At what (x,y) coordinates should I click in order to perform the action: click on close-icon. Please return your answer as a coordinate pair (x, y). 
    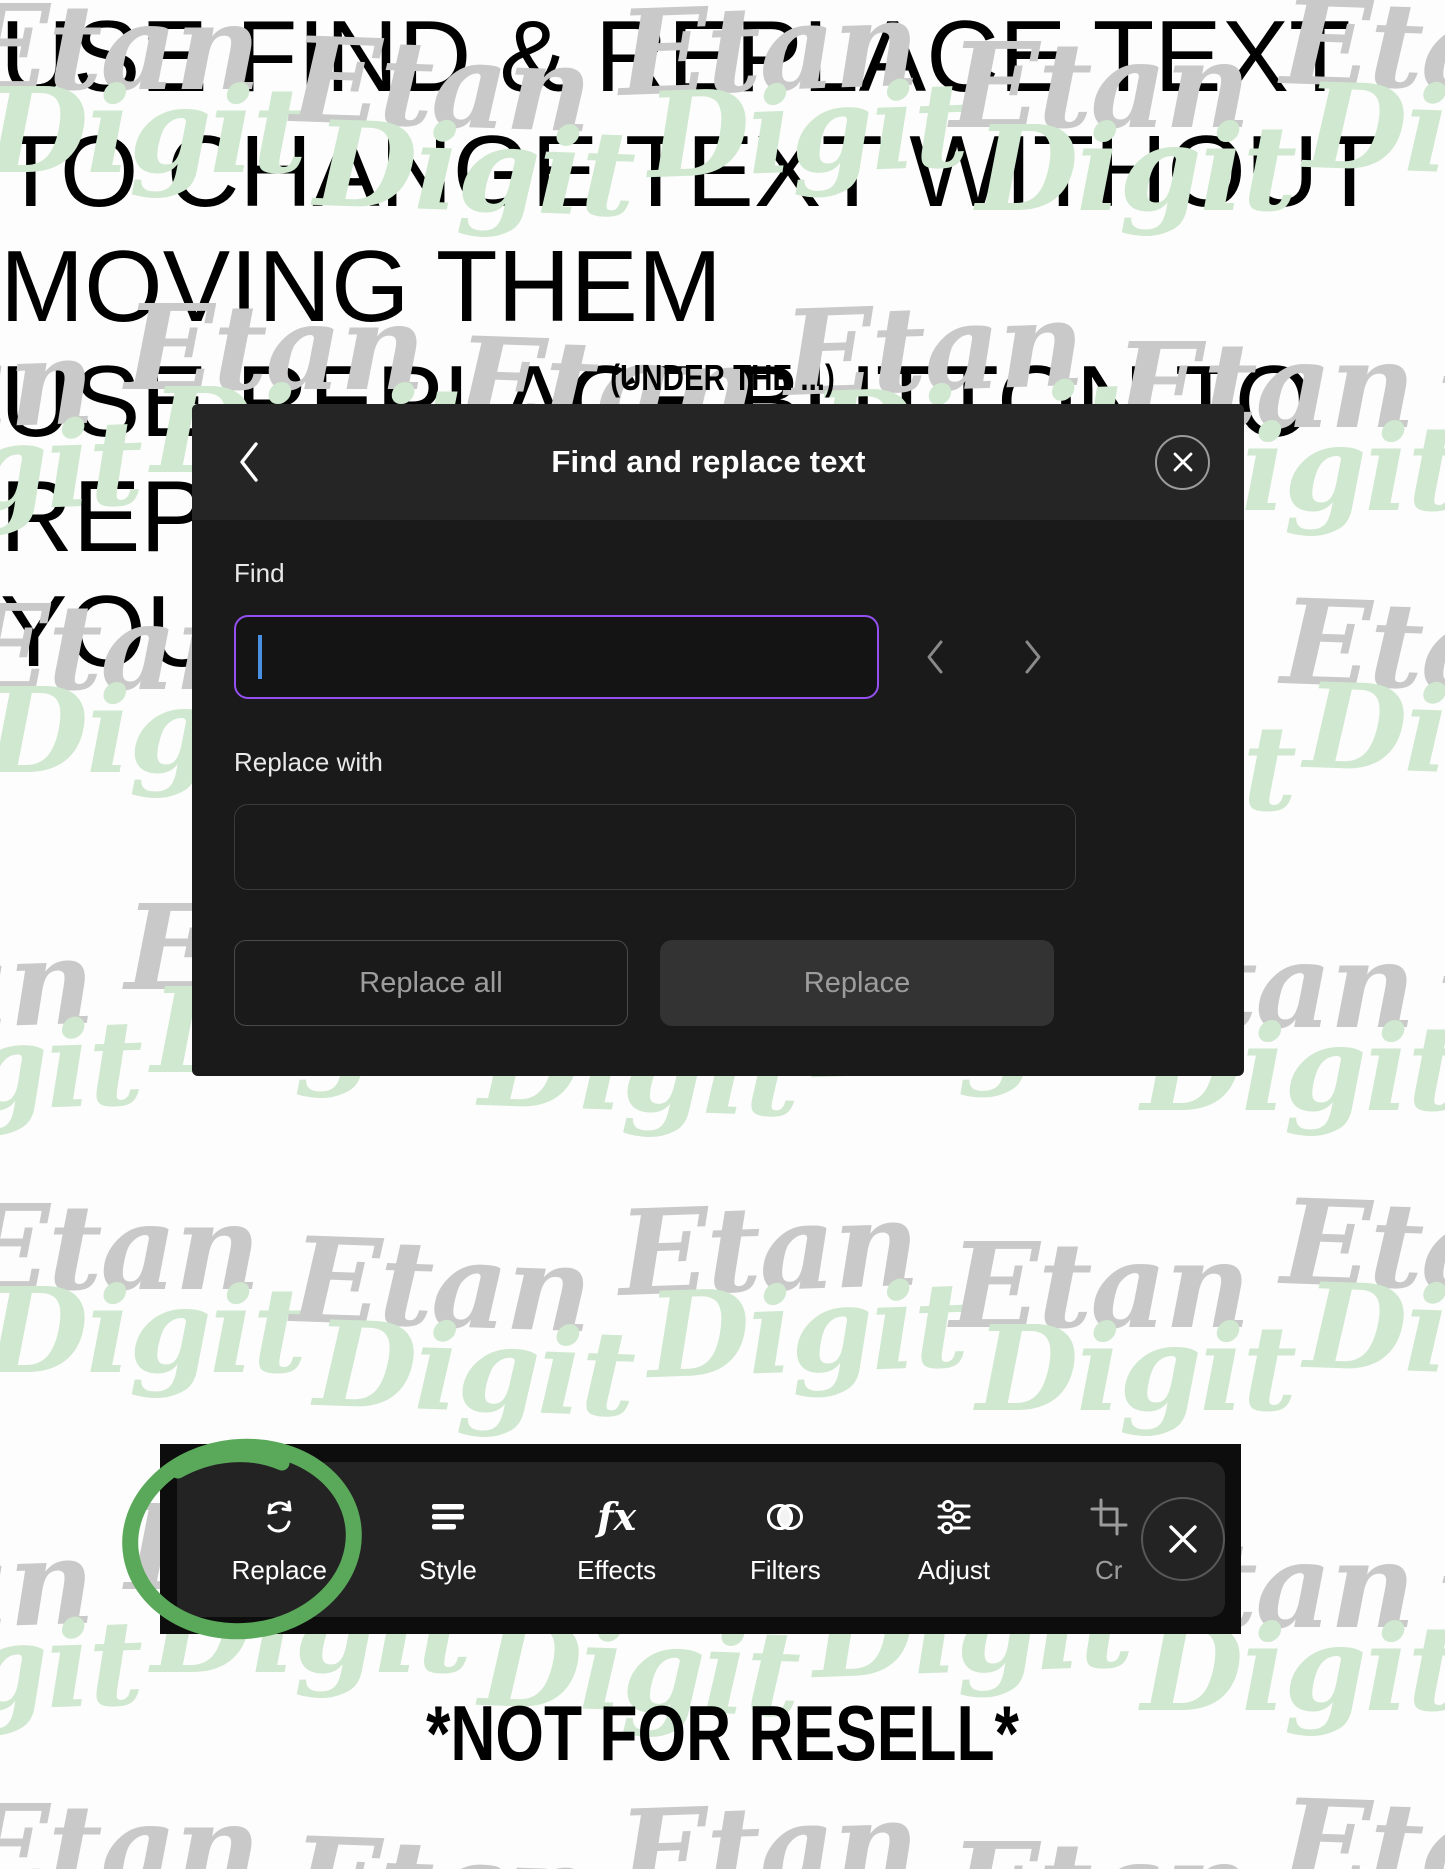
    Looking at the image, I should click on (1182, 462).